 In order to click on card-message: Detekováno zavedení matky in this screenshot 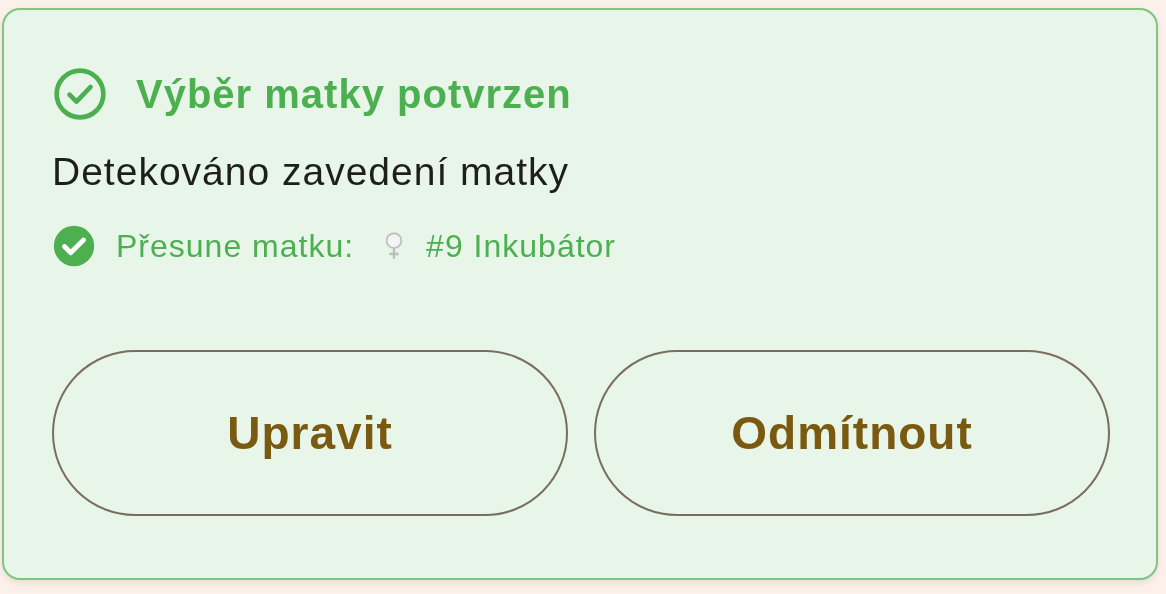, I will do `click(311, 172)`.